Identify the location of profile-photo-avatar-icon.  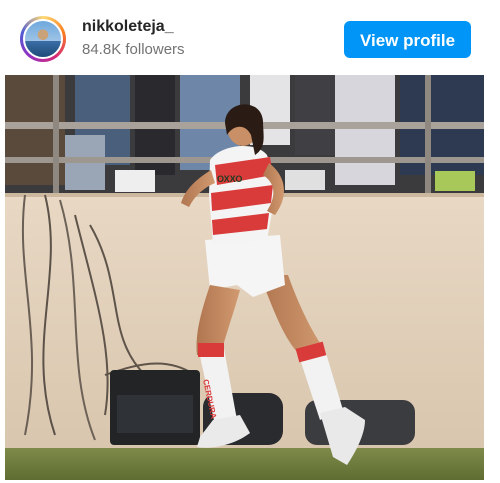
(43, 39).